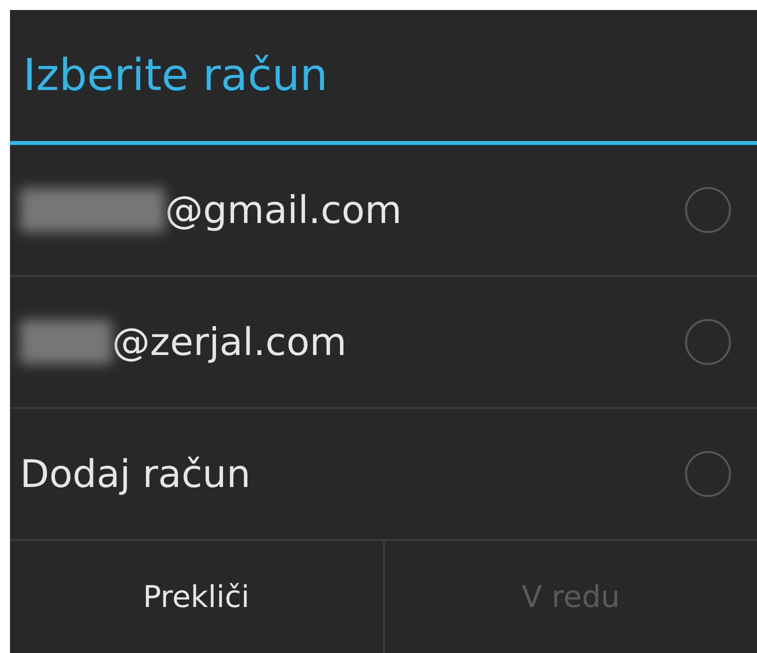  What do you see at coordinates (196, 597) in the screenshot?
I see `cancel-button: Prekliči` at bounding box center [196, 597].